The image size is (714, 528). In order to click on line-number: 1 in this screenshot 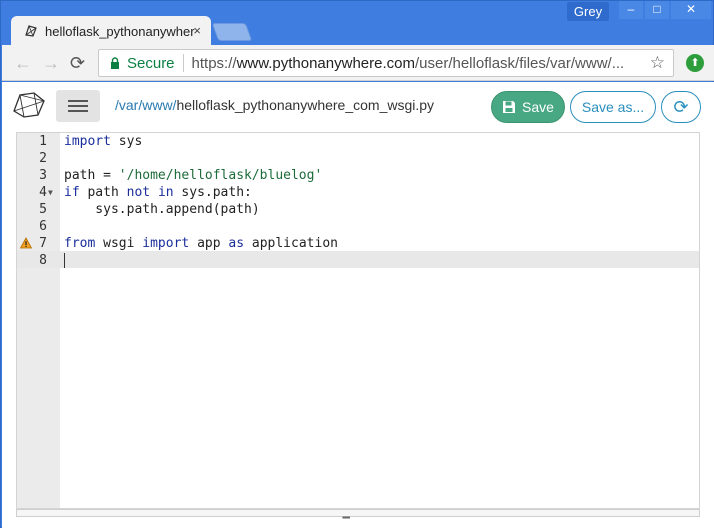, I will do `click(43, 141)`.